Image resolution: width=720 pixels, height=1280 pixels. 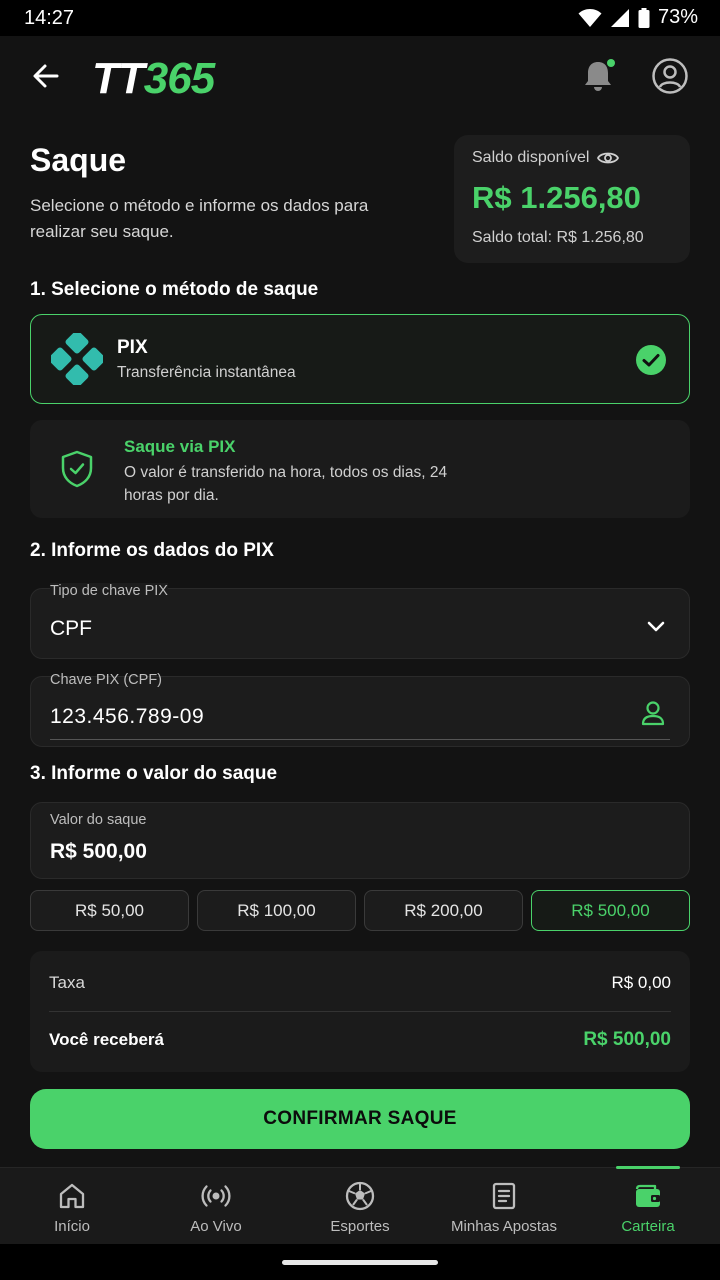 I want to click on bets-document-icon, so click(x=504, y=1196).